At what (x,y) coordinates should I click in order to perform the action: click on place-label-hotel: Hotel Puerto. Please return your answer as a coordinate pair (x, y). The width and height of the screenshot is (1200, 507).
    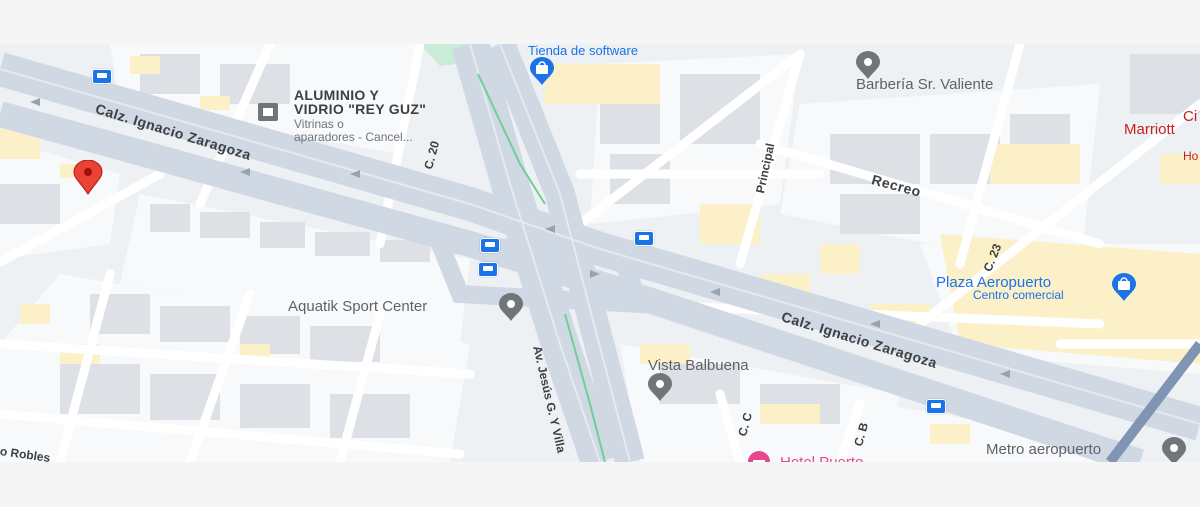
    Looking at the image, I should click on (821, 458).